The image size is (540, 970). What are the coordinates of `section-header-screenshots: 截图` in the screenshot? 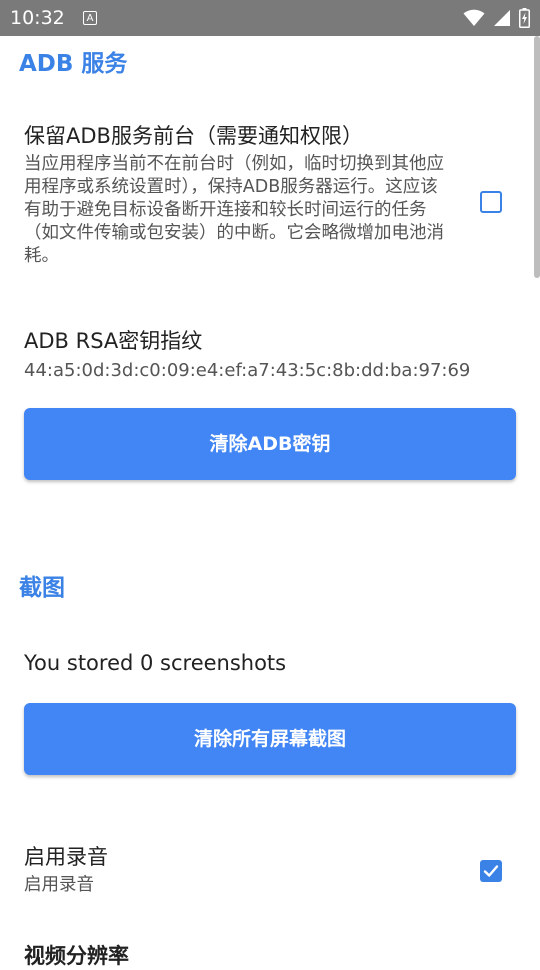 It's located at (42, 588).